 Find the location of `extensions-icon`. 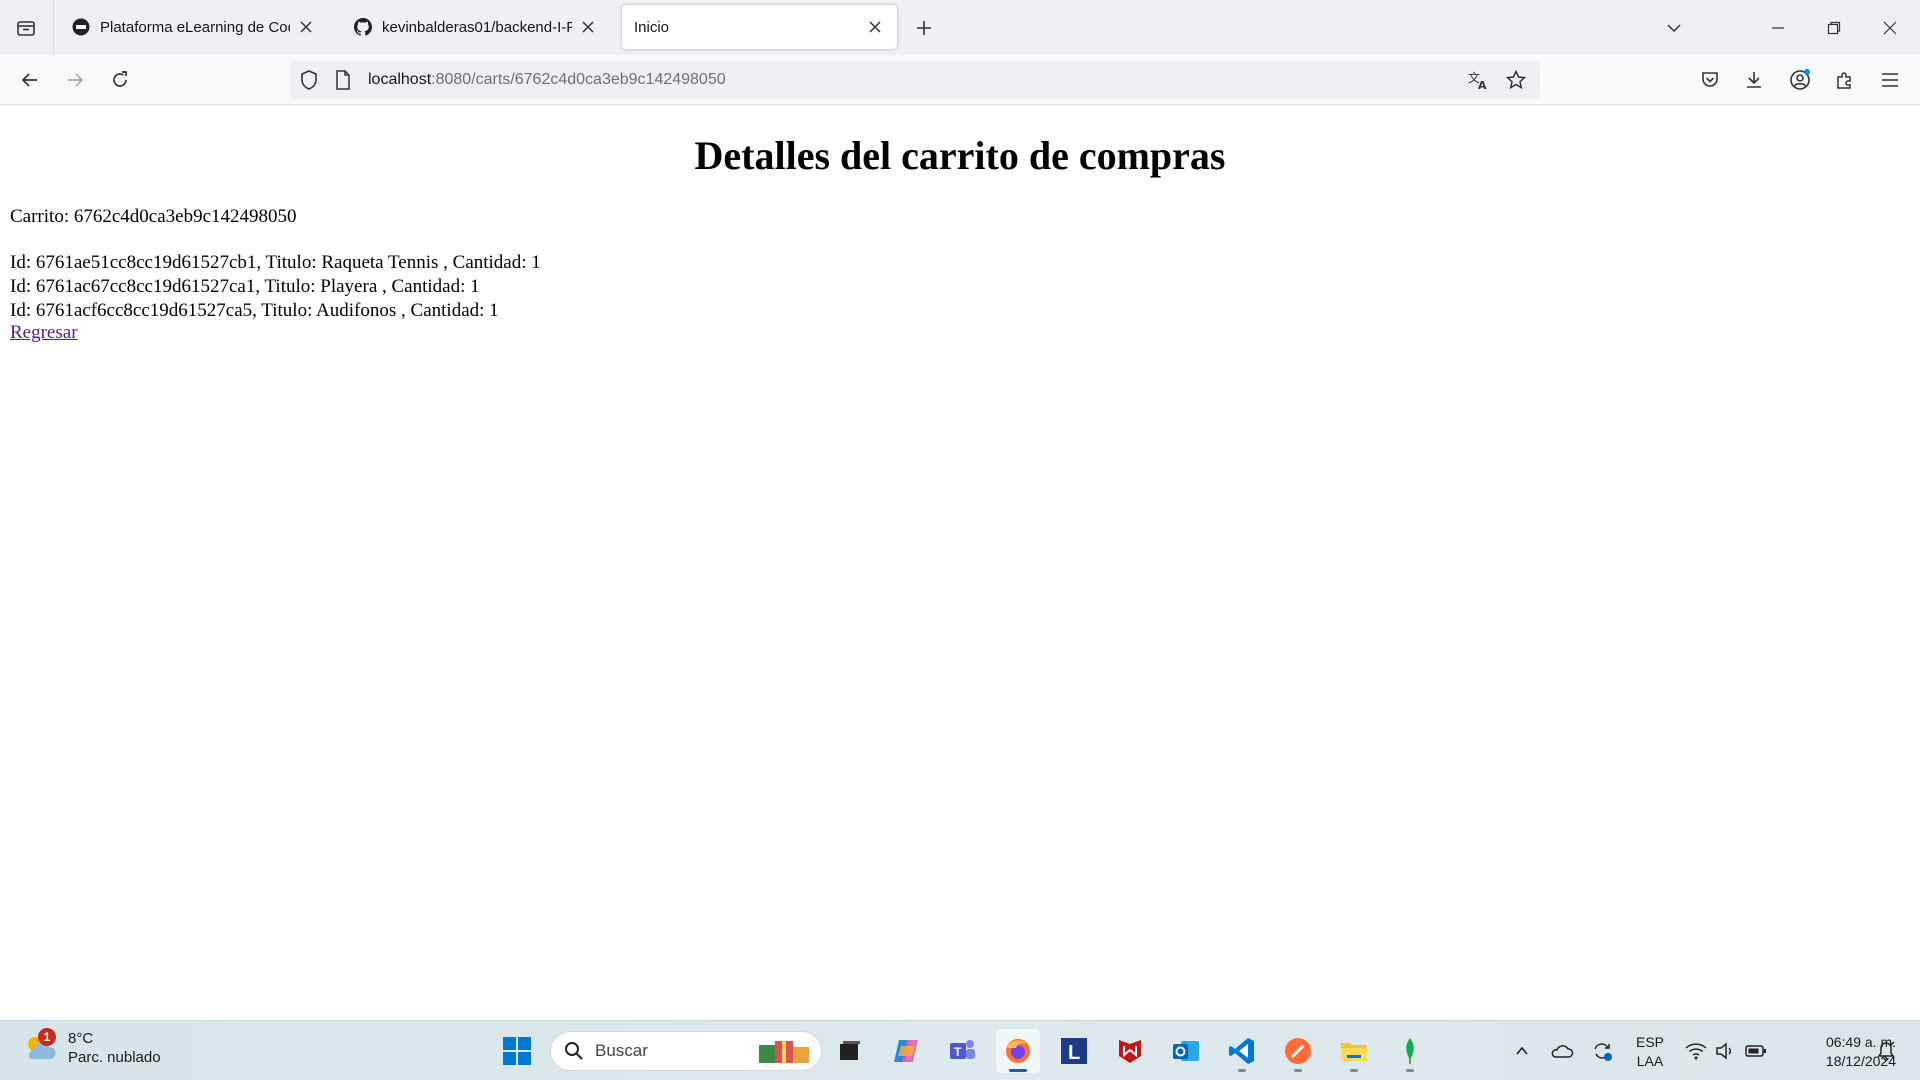

extensions-icon is located at coordinates (1845, 80).